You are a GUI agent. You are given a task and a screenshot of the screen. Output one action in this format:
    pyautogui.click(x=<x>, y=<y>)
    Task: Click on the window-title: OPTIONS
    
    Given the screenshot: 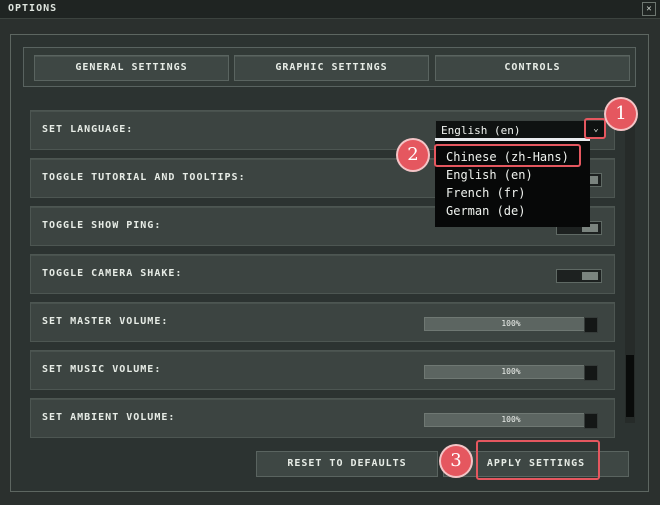 What is the action you would take?
    pyautogui.click(x=33, y=8)
    